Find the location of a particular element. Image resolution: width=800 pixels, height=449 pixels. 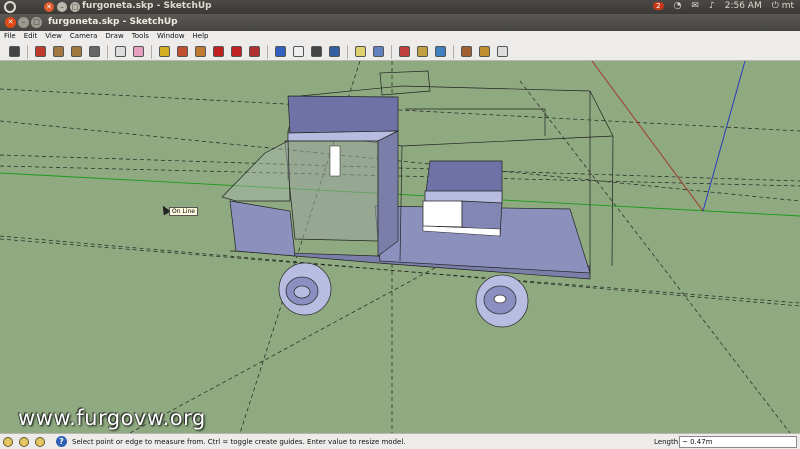

menu-view: View is located at coordinates (53, 37).